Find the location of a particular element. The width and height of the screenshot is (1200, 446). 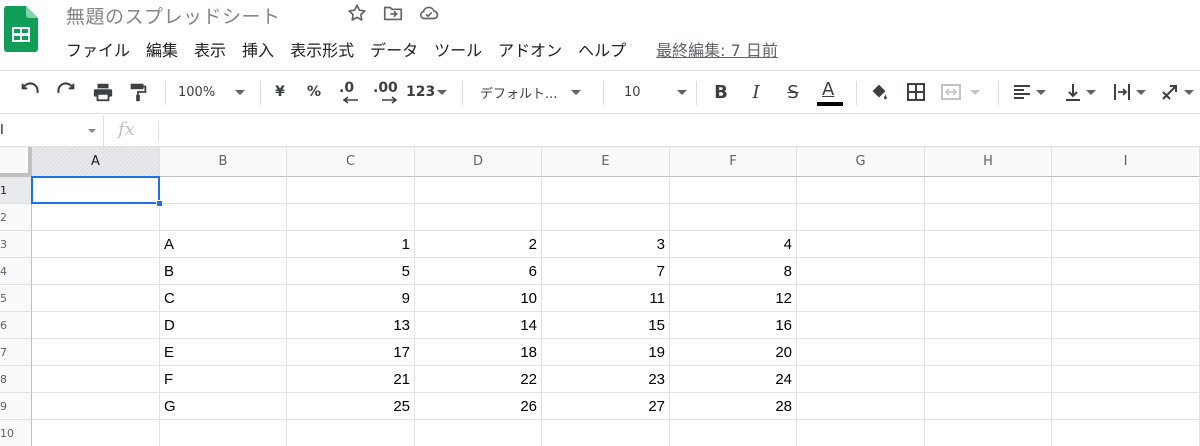

menu-edit: 編集 is located at coordinates (162, 49).